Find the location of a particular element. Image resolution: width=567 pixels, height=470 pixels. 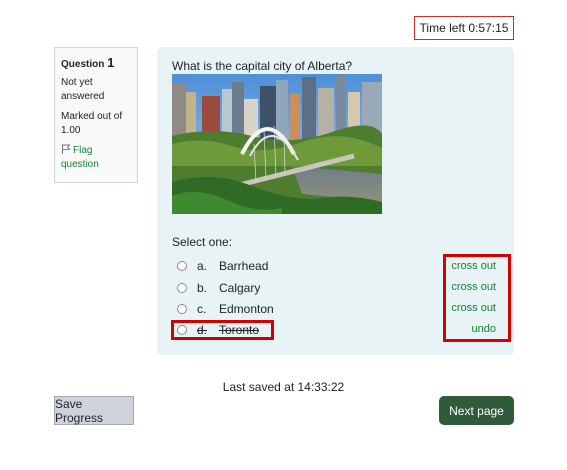

save-progress-button: Save Progress is located at coordinates (94, 410).